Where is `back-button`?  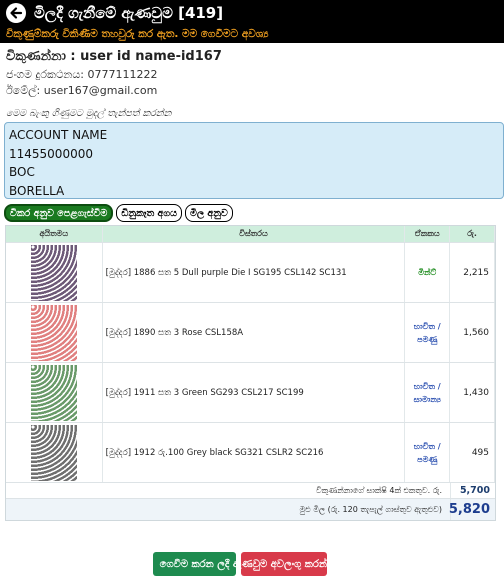
back-button is located at coordinates (16, 13).